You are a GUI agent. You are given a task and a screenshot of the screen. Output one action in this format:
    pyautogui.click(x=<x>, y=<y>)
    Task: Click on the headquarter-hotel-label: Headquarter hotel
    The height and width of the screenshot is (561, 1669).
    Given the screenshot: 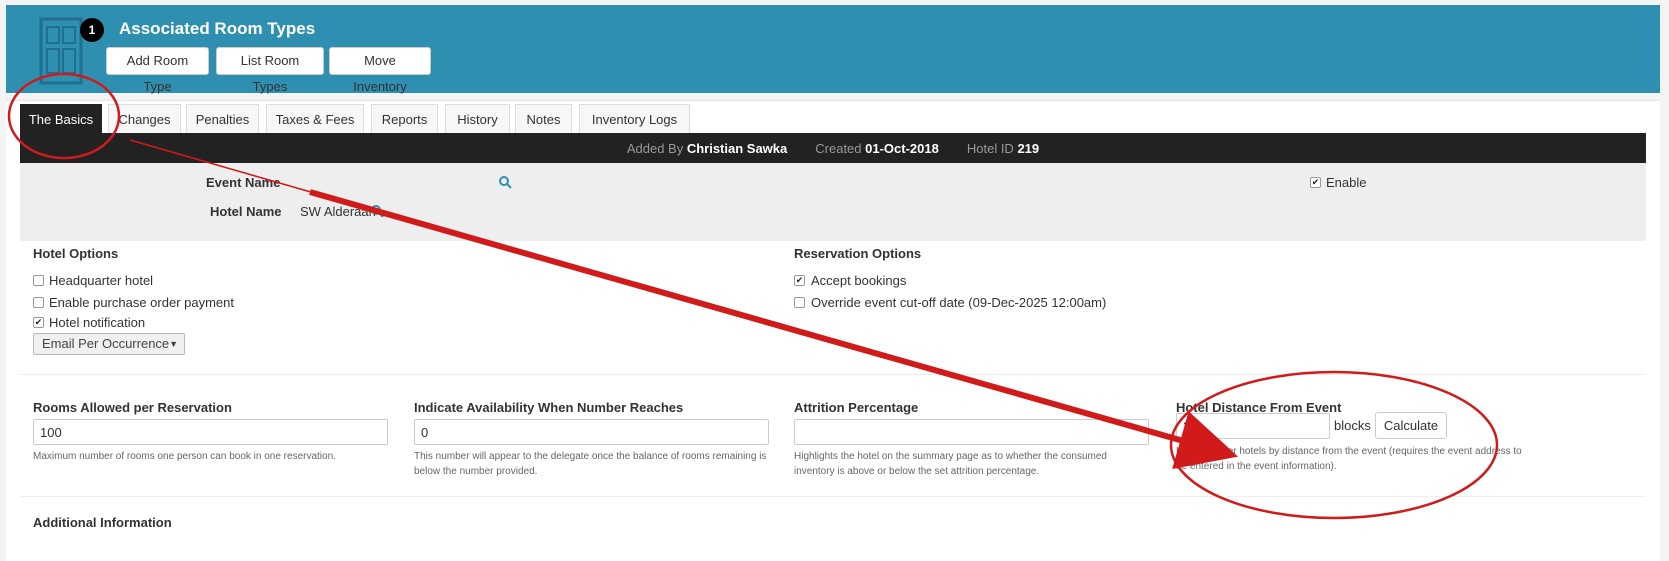 What is the action you would take?
    pyautogui.click(x=101, y=280)
    